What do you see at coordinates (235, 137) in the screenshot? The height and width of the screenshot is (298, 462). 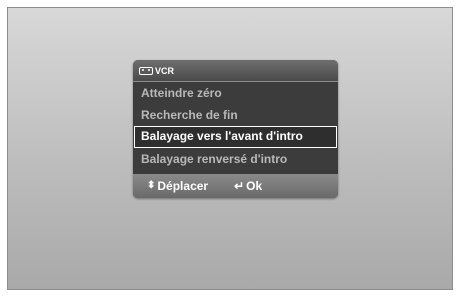 I see `menu-item-balayage-avant-intro: Balayage vers l'avant d'intro` at bounding box center [235, 137].